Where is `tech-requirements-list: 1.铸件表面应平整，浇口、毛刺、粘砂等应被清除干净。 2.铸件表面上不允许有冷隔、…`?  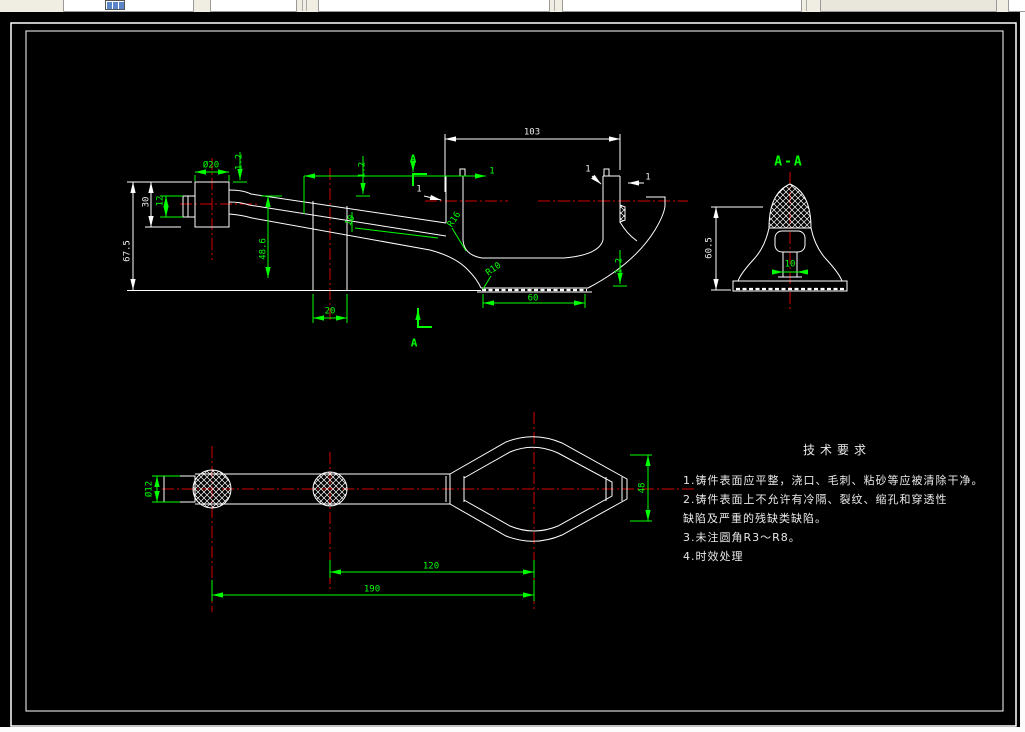 tech-requirements-list: 1.铸件表面应平整，浇口、毛刺、粘砂等应被清除干净。 2.铸件表面上不允许有冷隔、… is located at coordinates (848, 519).